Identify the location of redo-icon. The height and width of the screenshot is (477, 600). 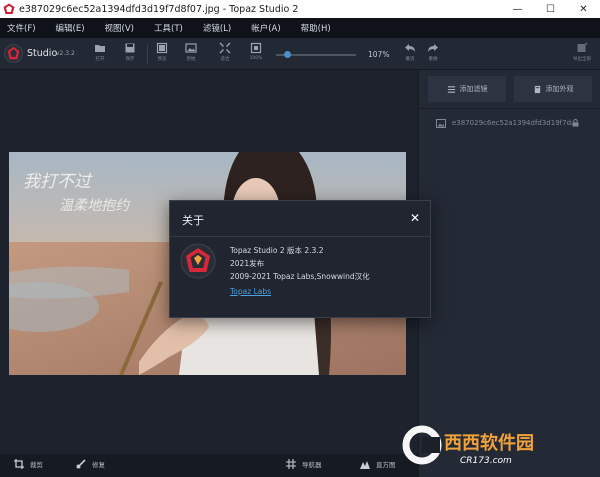
(433, 48).